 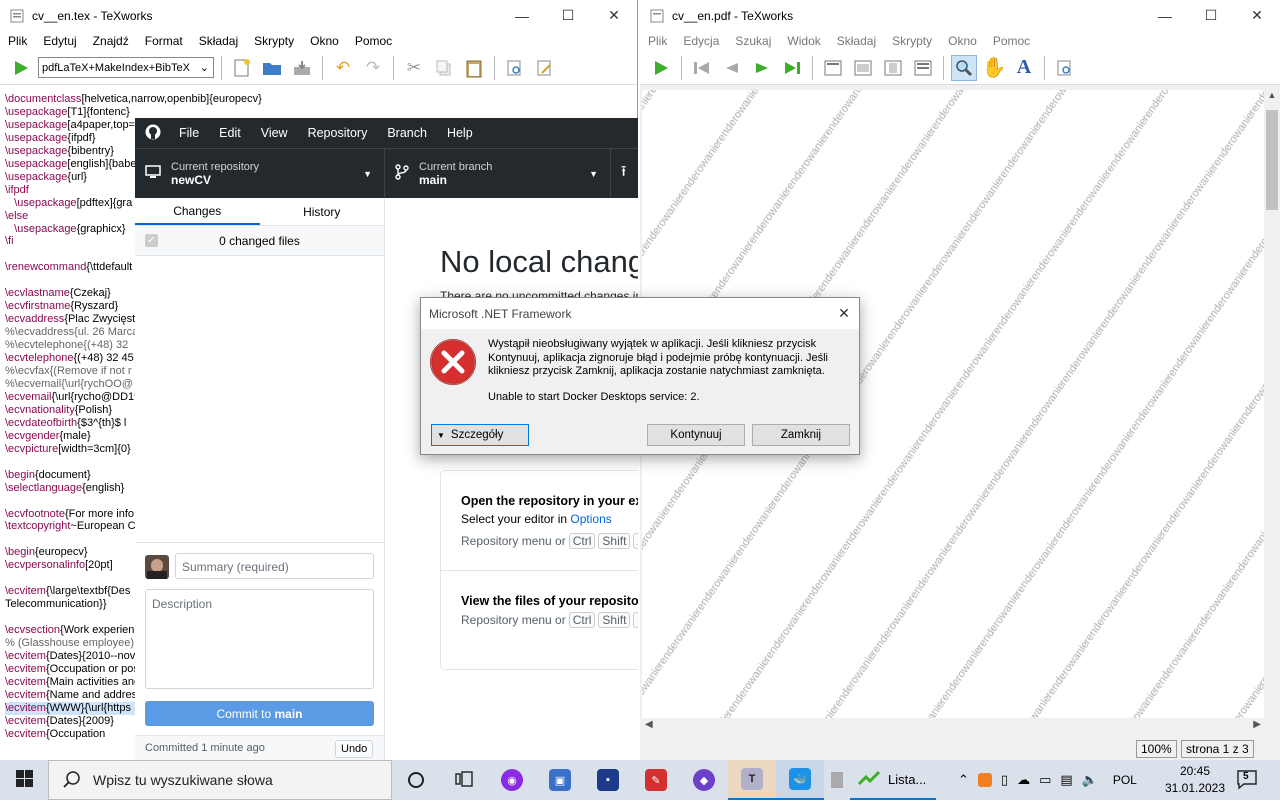 I want to click on taskbar-app-docker: 🐳, so click(x=800, y=780).